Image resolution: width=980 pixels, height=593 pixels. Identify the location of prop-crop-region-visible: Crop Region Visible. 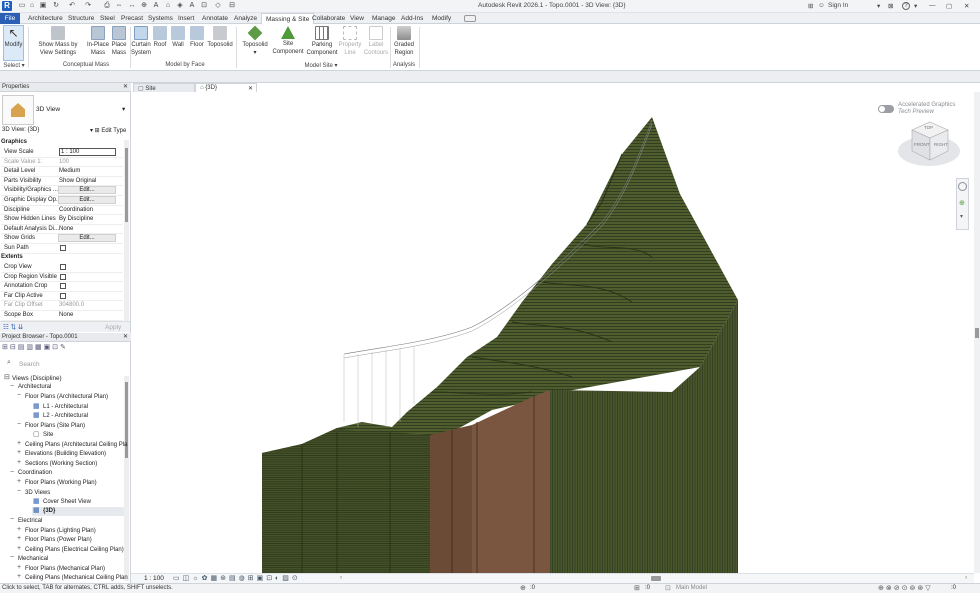
(62, 278).